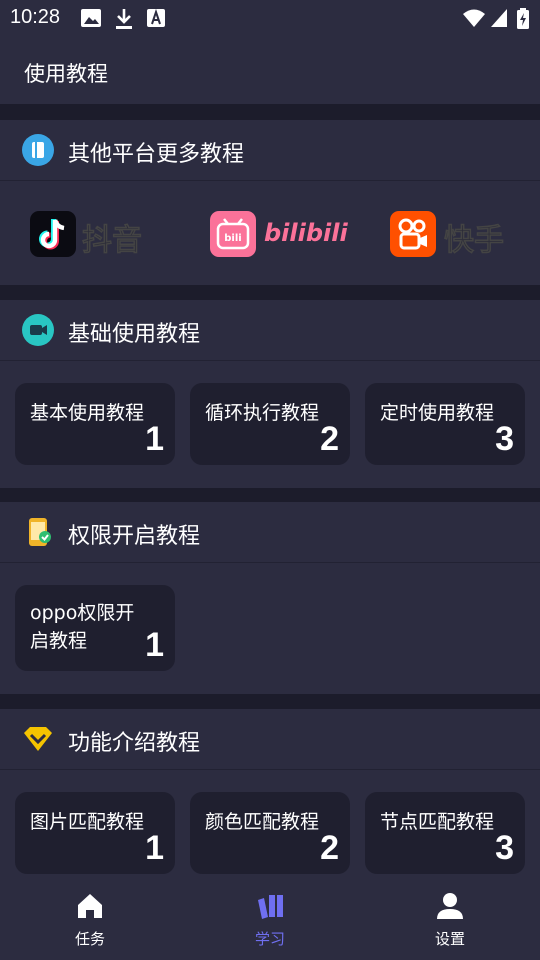  I want to click on nav-label: 学习, so click(269, 939).